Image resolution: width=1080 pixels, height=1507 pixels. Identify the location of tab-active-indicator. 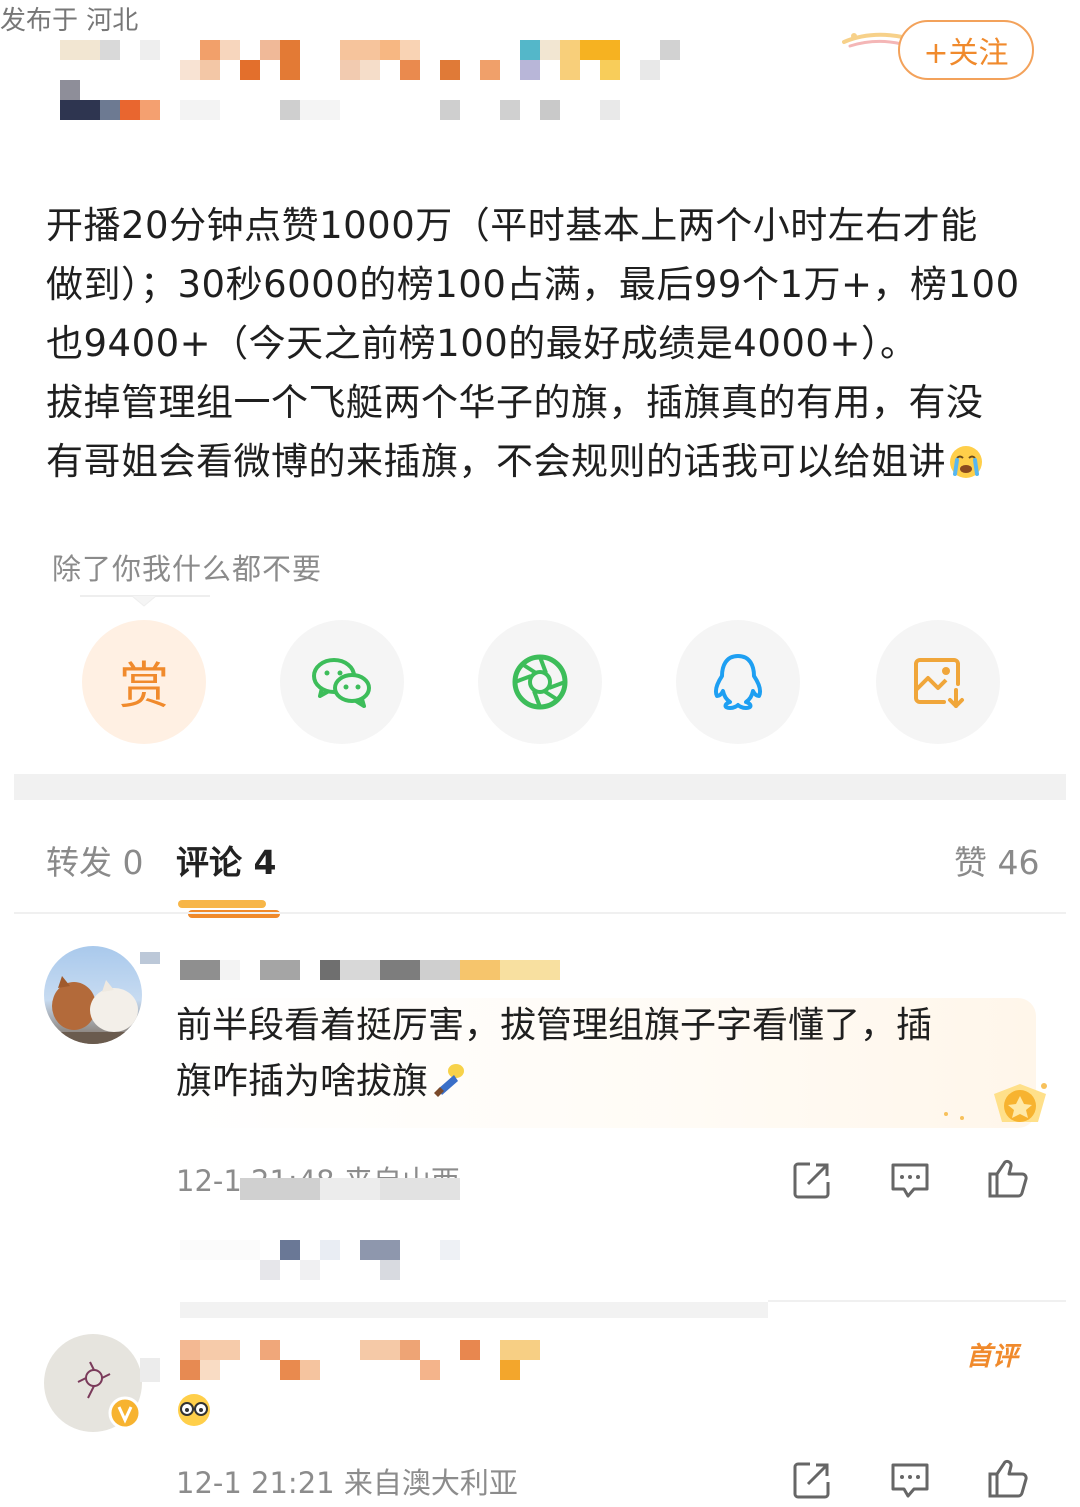
(229, 909).